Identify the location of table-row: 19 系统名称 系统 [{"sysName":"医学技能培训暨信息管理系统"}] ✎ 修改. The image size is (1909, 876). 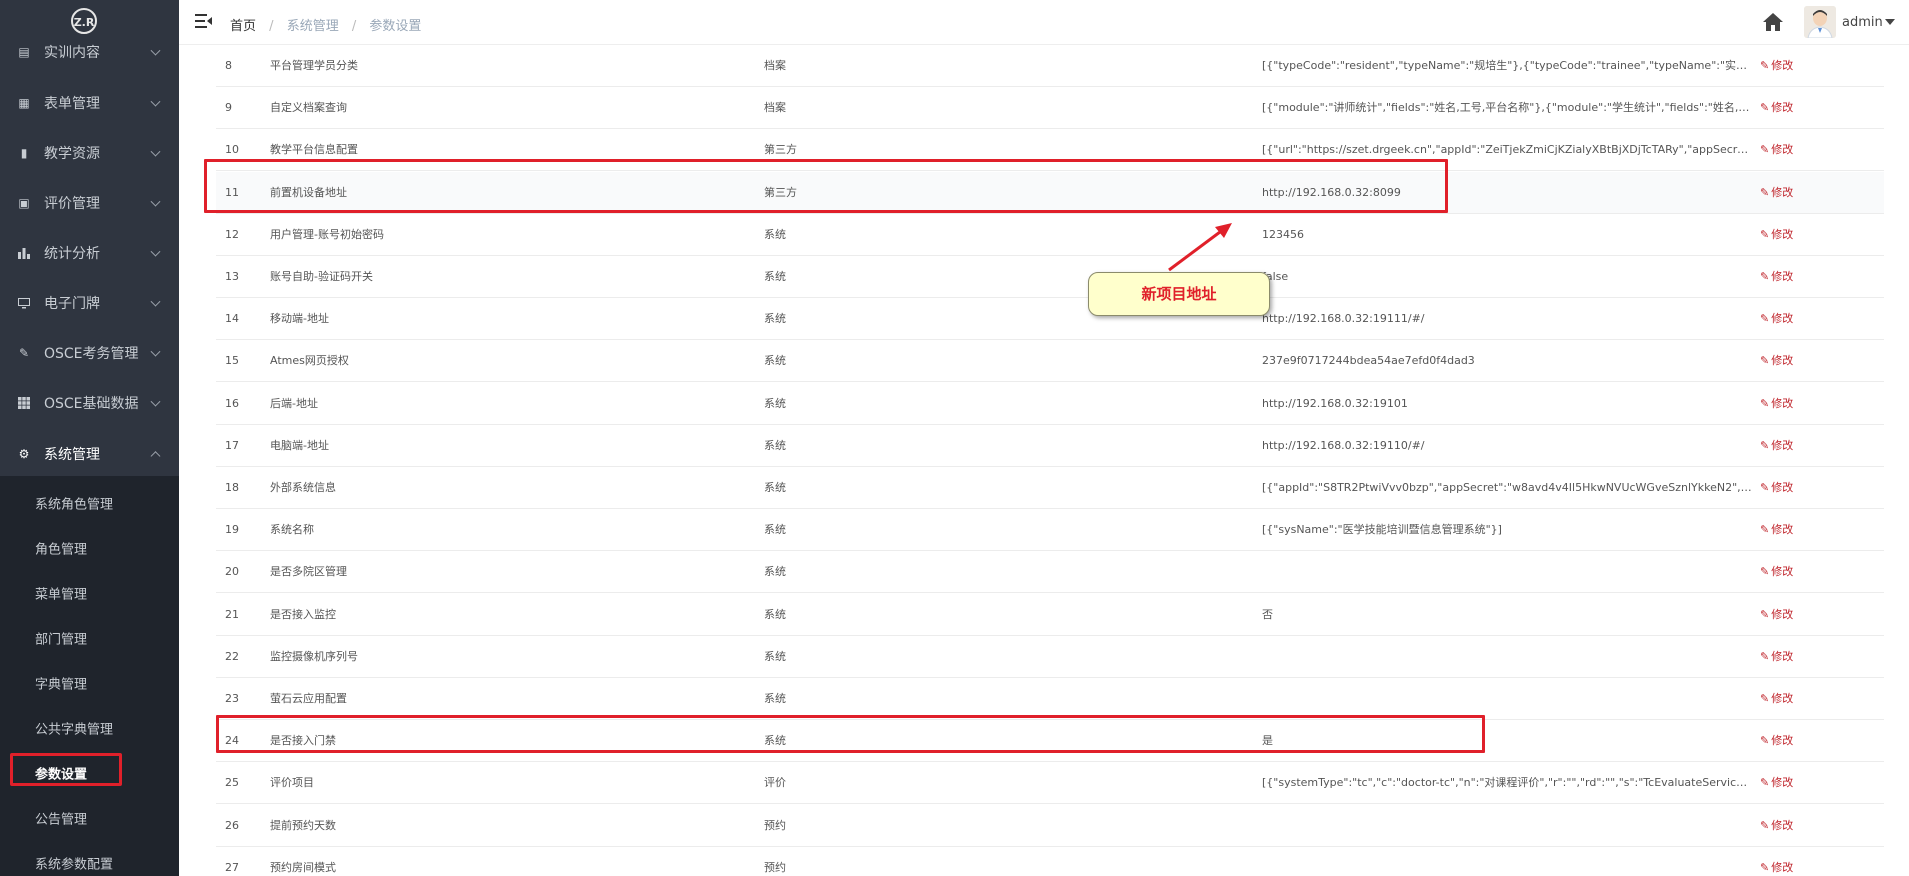
(1050, 530).